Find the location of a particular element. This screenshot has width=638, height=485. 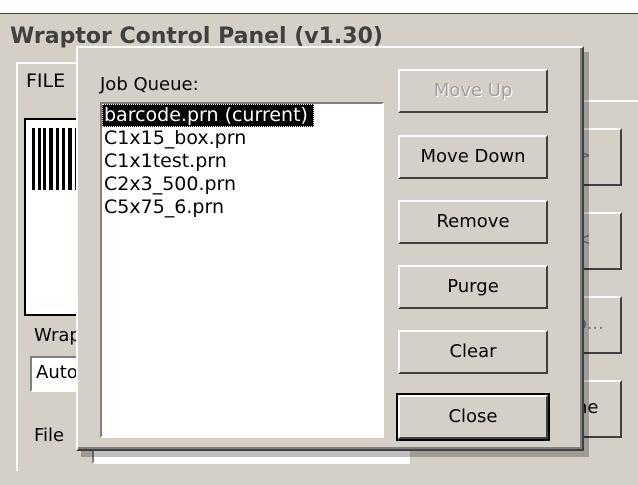

purge-button: Purge is located at coordinates (473, 287).